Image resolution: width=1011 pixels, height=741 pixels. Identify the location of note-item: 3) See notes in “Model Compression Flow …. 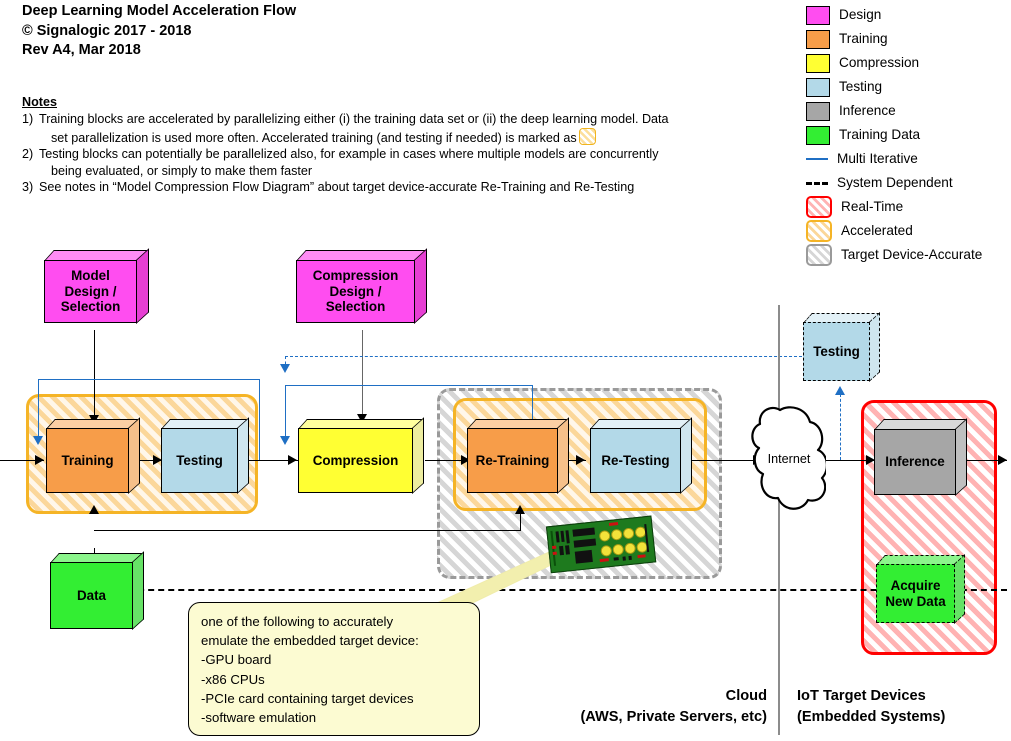
(392, 187).